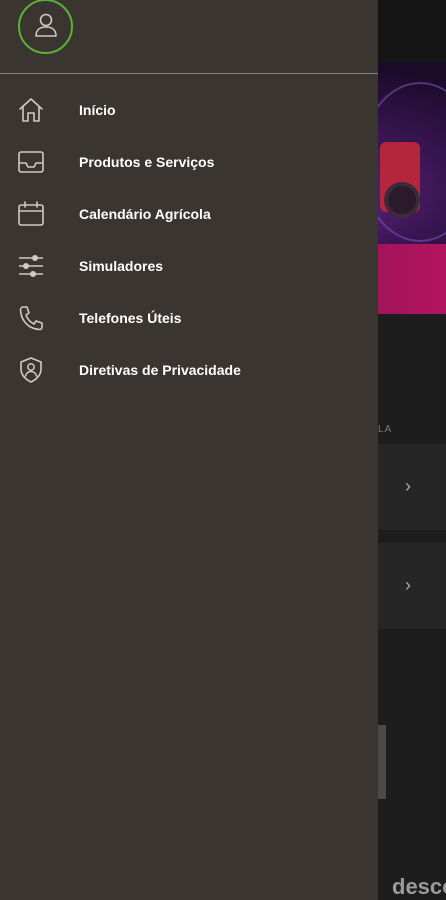  Describe the element at coordinates (189, 266) in the screenshot. I see `menu-item-simuladores: Simuladores` at that location.